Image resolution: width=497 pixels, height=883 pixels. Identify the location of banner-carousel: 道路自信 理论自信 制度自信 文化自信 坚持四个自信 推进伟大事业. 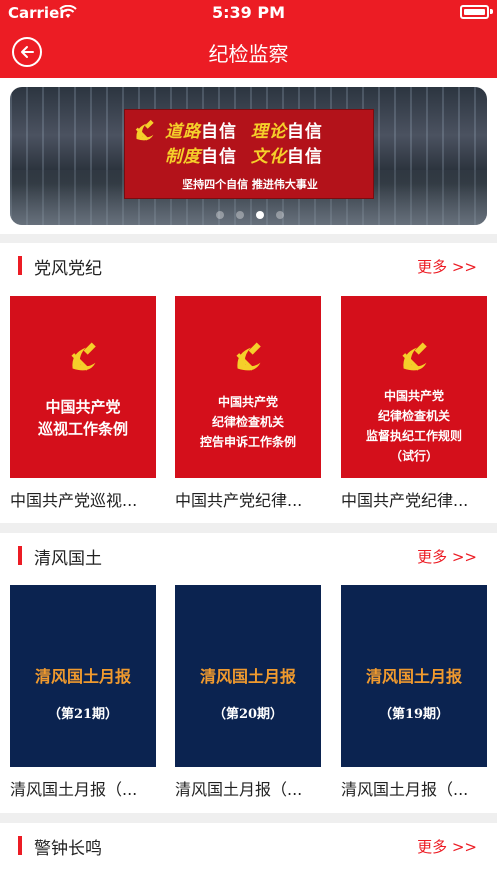
(248, 156).